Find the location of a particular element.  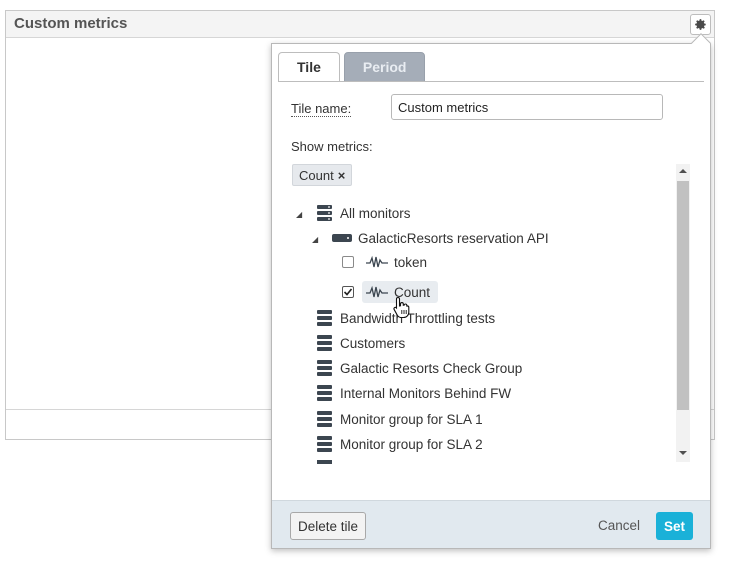

tree-item-monitor: GalacticResorts reservation API is located at coordinates (440, 238).